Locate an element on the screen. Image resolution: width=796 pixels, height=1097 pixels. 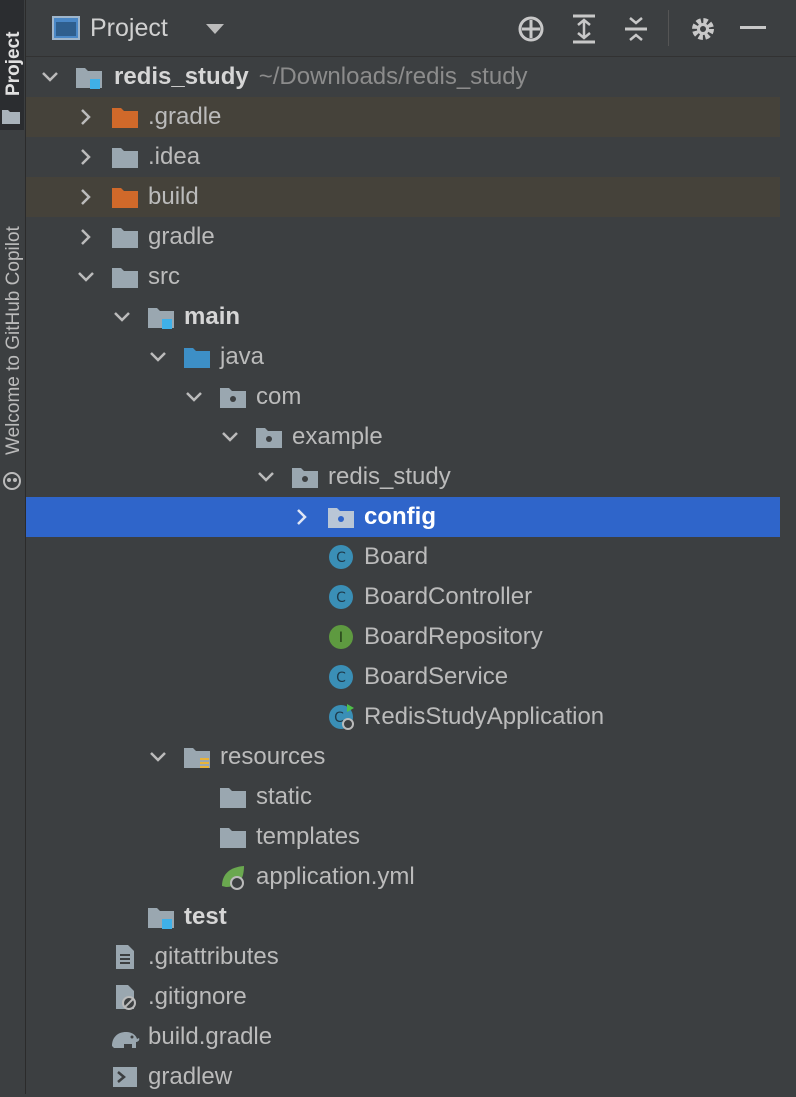
collapse-all-icon is located at coordinates (636, 29).